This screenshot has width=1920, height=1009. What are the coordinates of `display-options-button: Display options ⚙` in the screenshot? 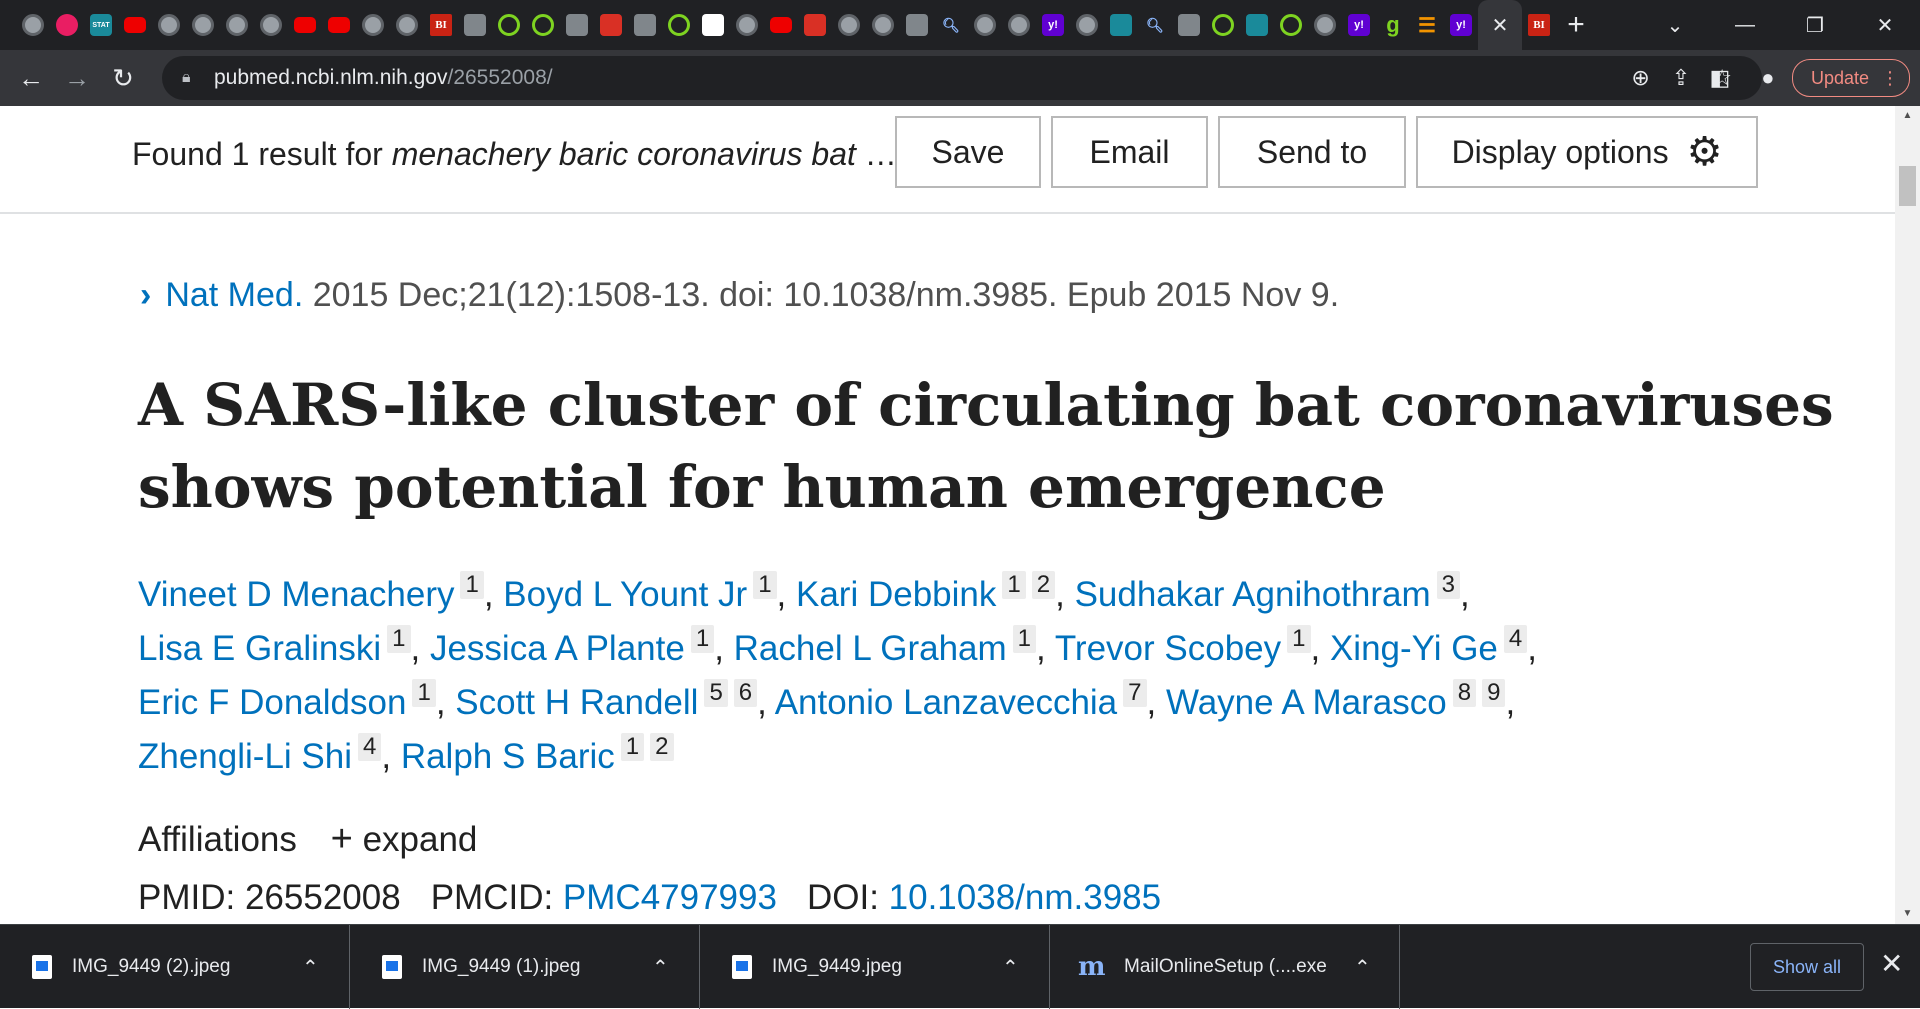 It's located at (1587, 152).